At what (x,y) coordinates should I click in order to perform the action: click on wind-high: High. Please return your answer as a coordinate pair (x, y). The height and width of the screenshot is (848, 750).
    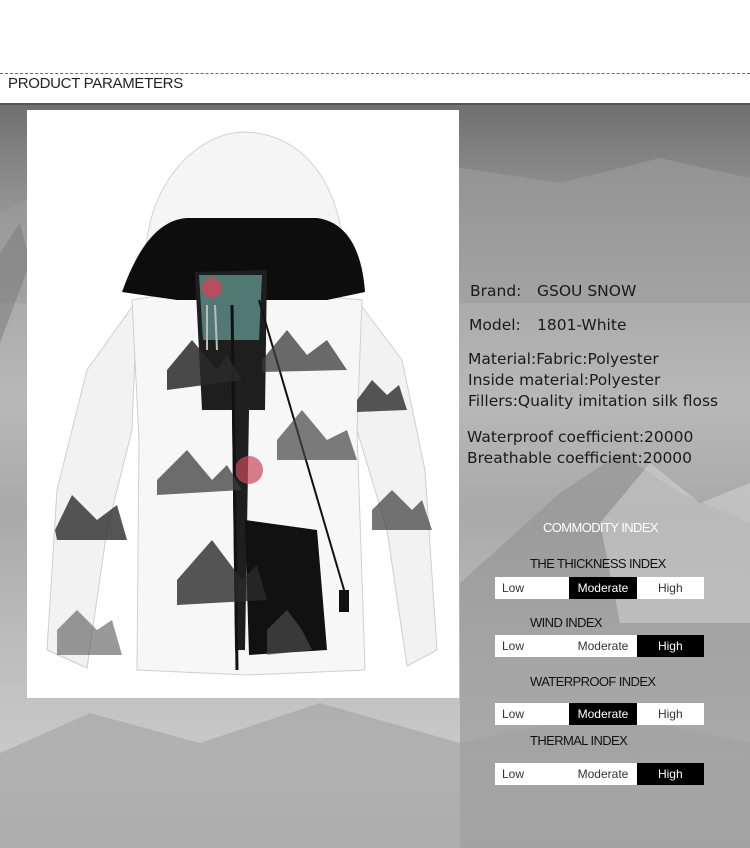
    Looking at the image, I should click on (670, 646).